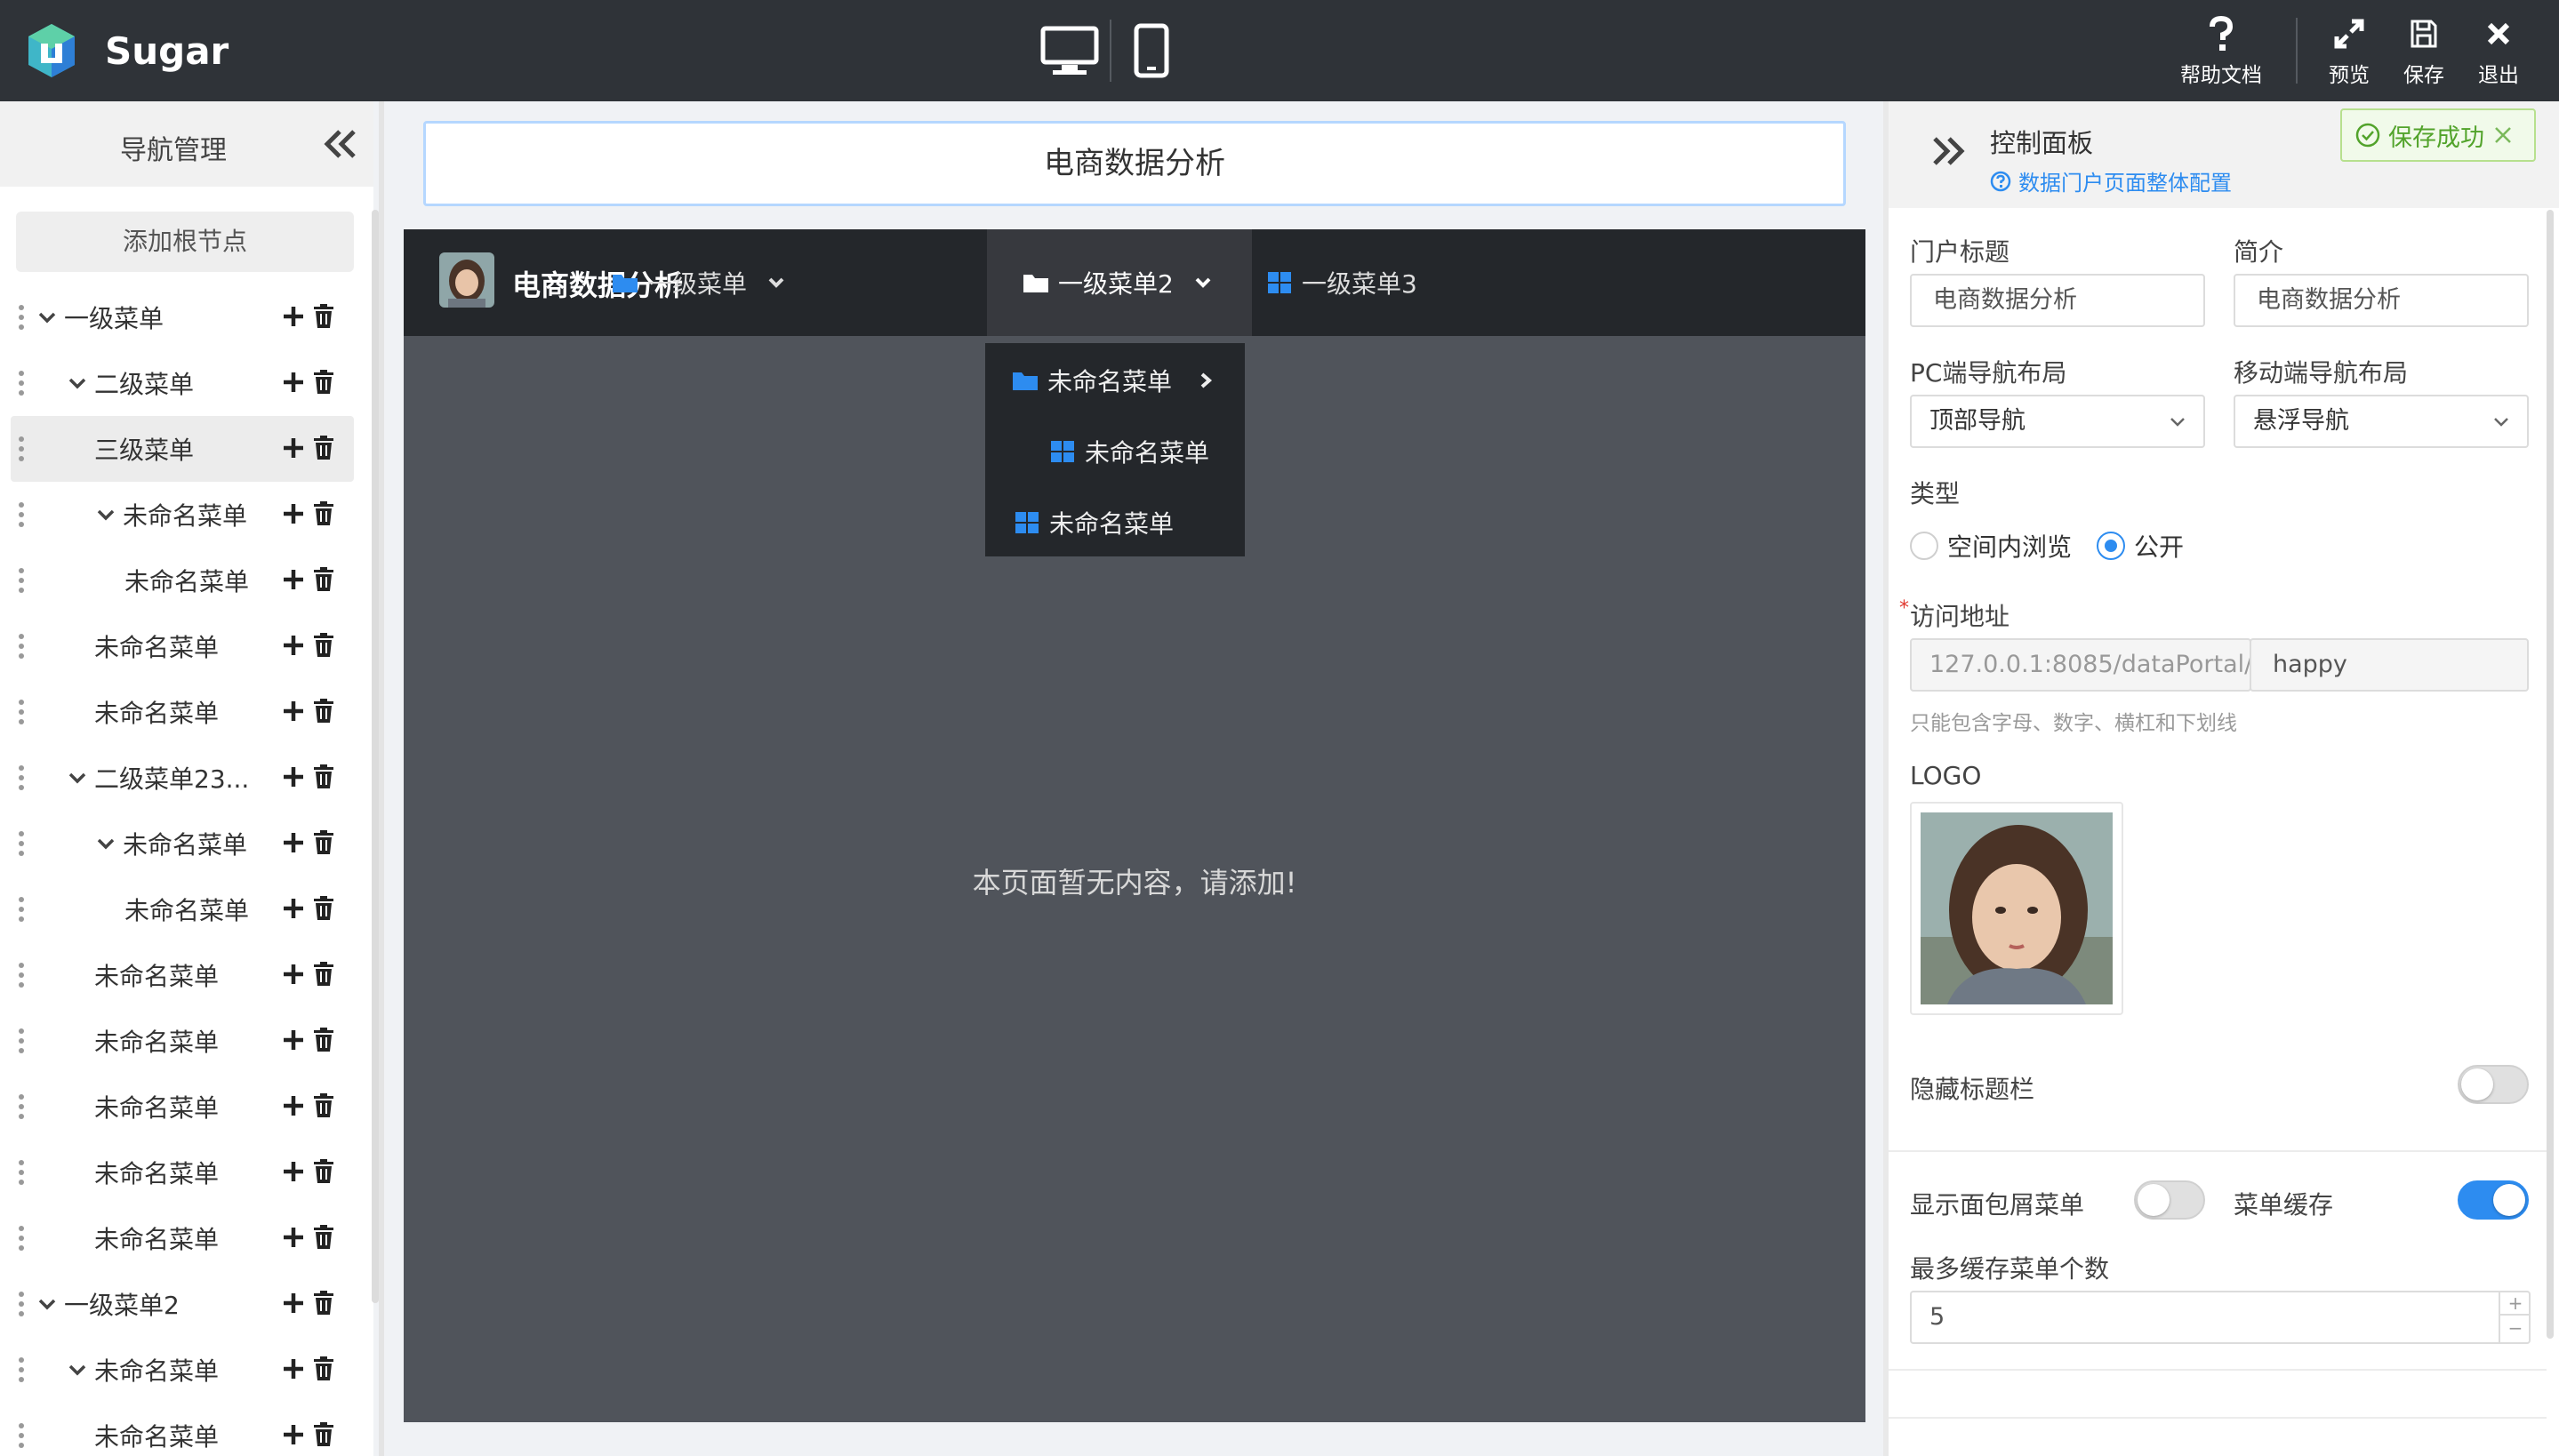  What do you see at coordinates (375, 756) in the screenshot?
I see `nav-panel-scrollbar` at bounding box center [375, 756].